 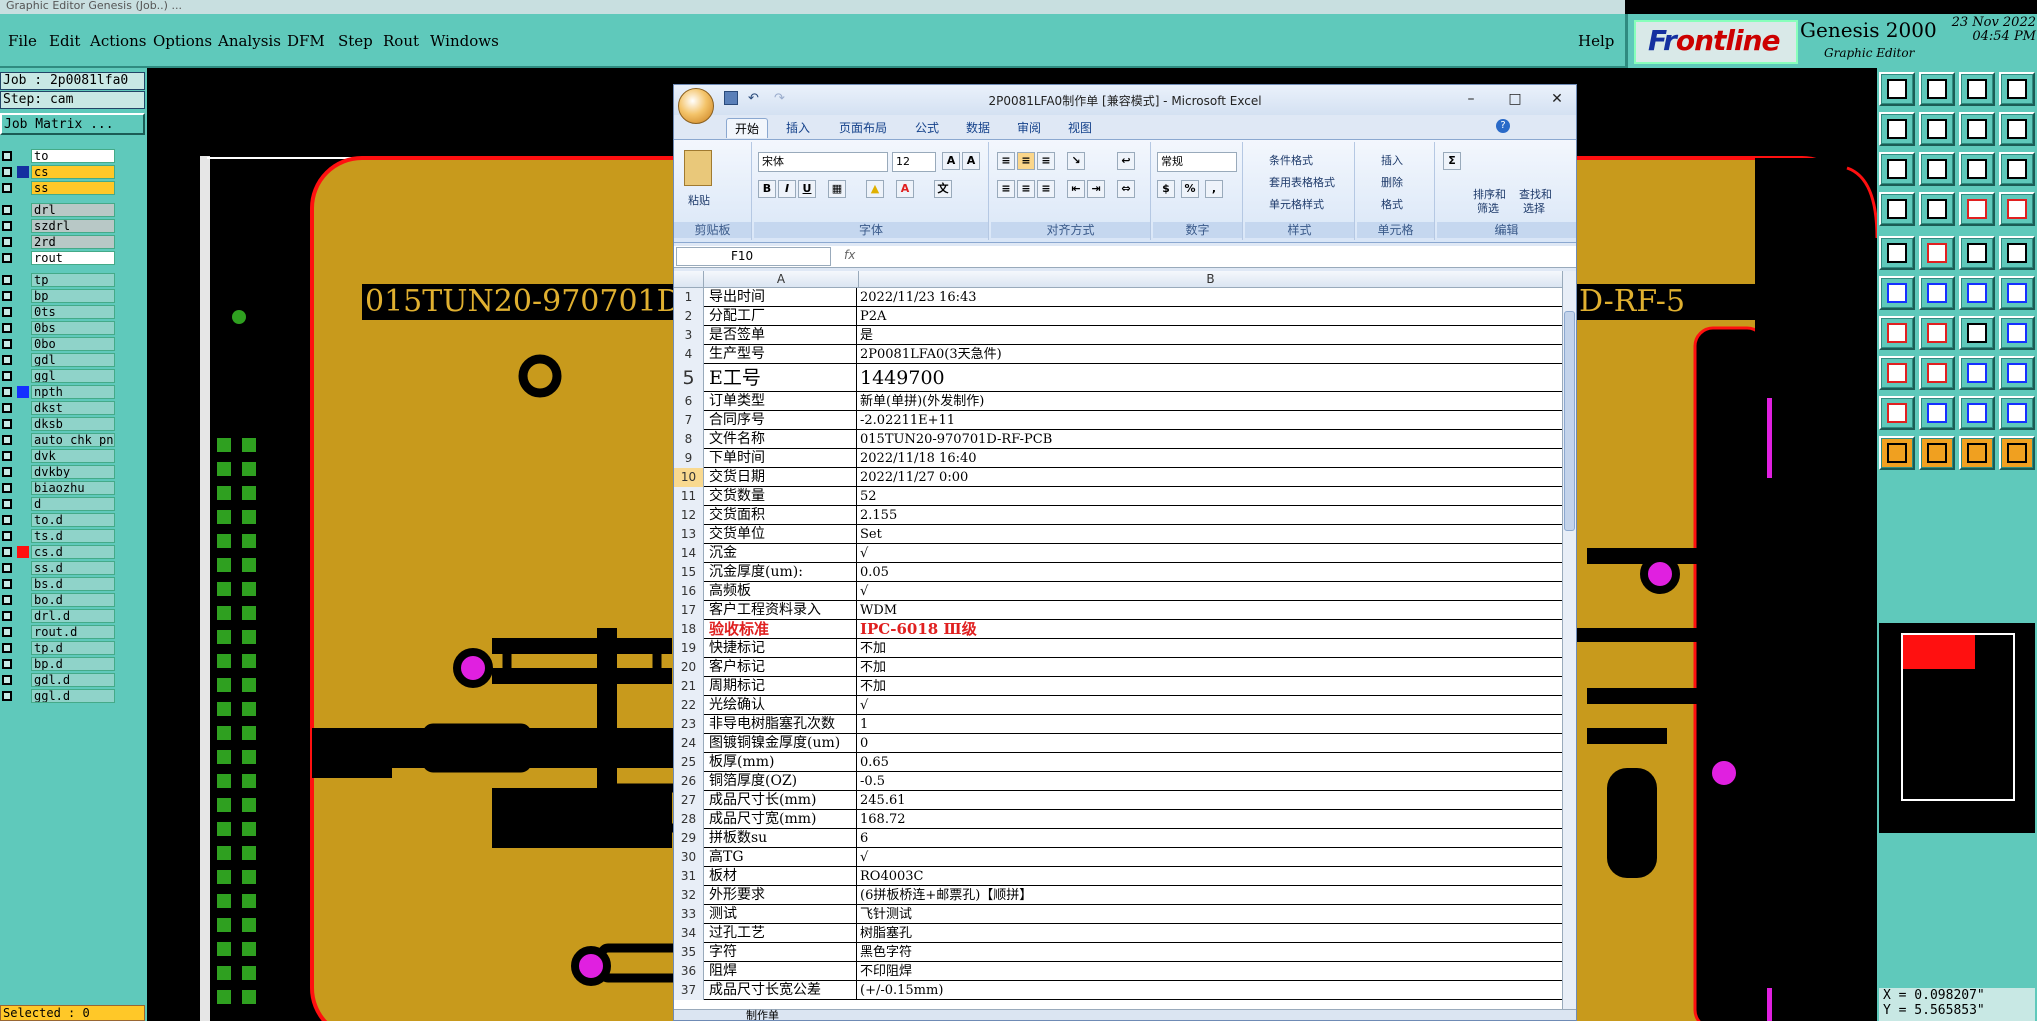 What do you see at coordinates (1205, 401) in the screenshot?
I see `cell-b: 新单(单拼)(外发制作)` at bounding box center [1205, 401].